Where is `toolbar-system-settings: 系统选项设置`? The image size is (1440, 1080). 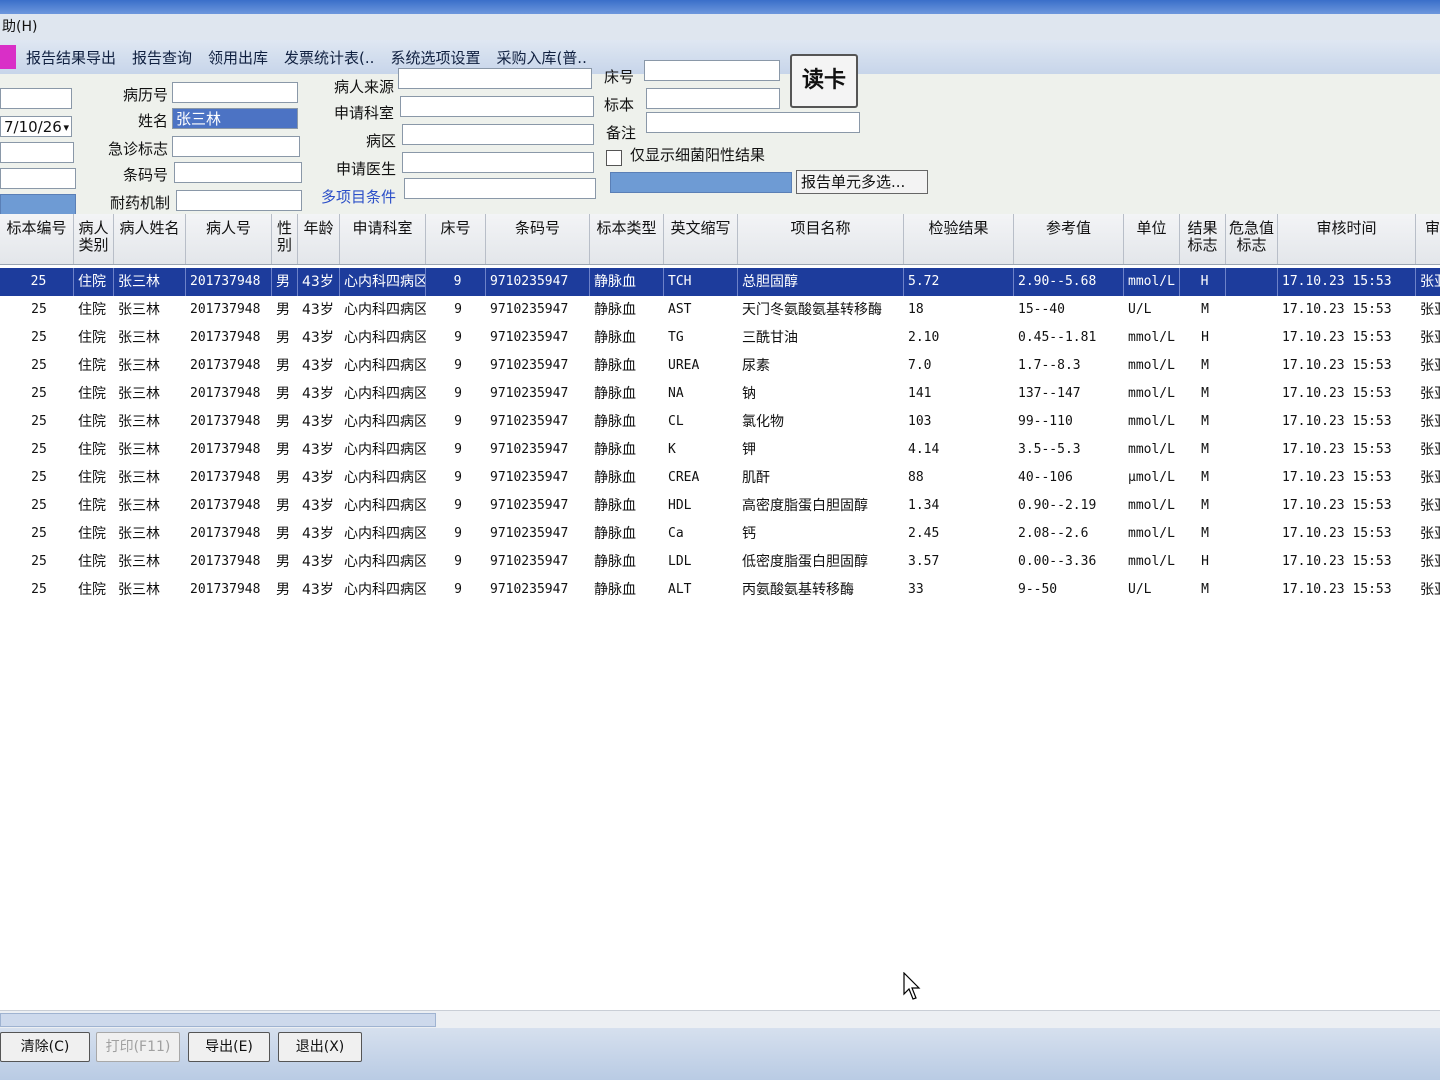
toolbar-system-settings: 系统选项设置 is located at coordinates (435, 57).